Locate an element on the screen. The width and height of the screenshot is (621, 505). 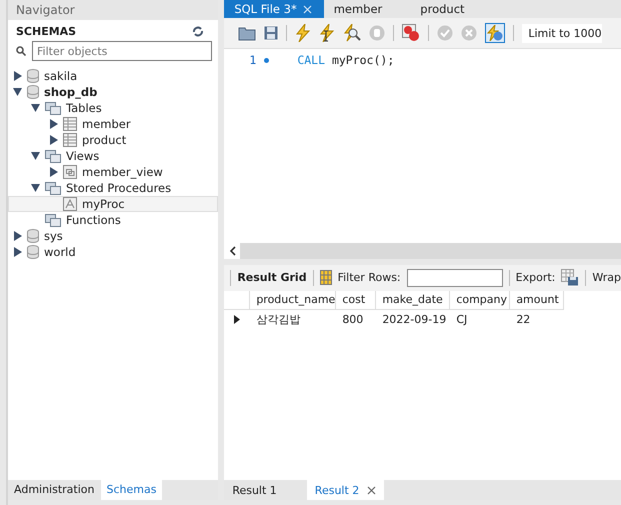
result-grid-label: Result Grid is located at coordinates (272, 277).